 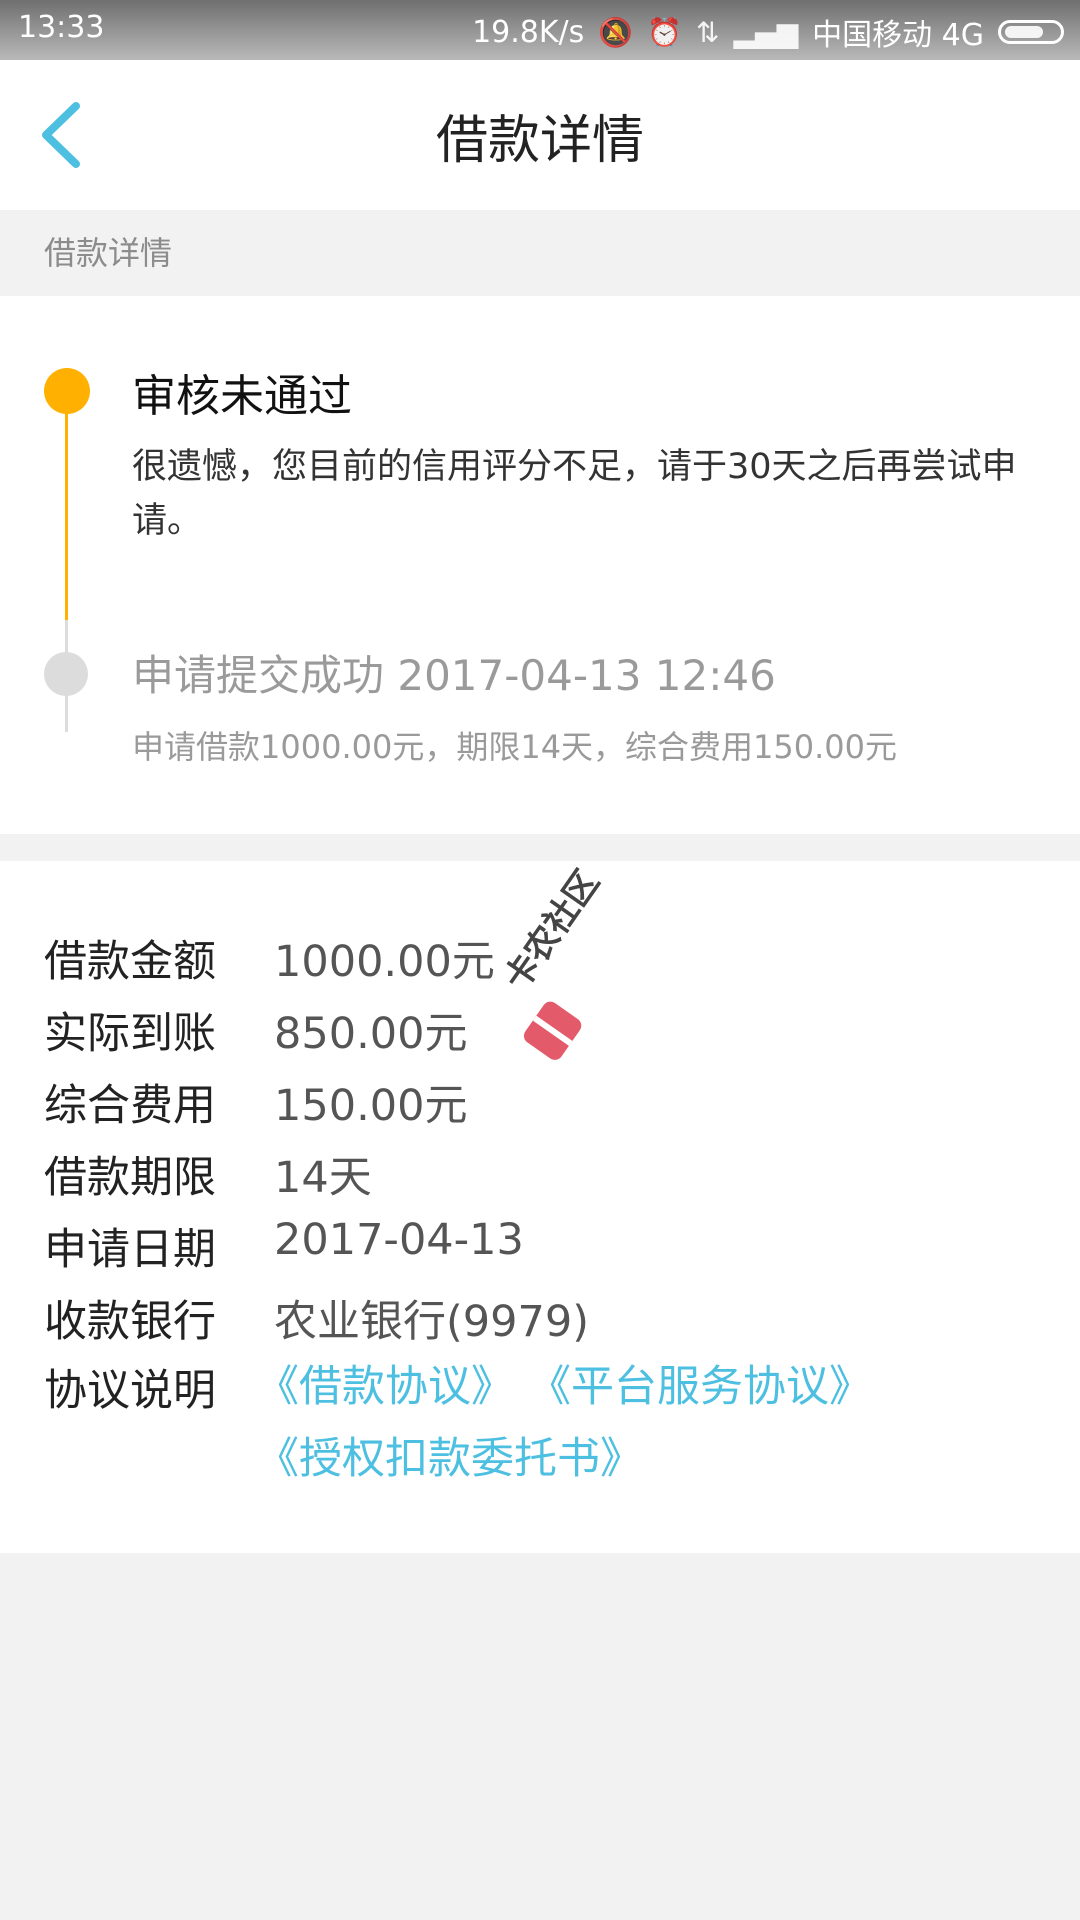 What do you see at coordinates (269, 958) in the screenshot?
I see `detail-row-amount: 借款金额 1000.00元` at bounding box center [269, 958].